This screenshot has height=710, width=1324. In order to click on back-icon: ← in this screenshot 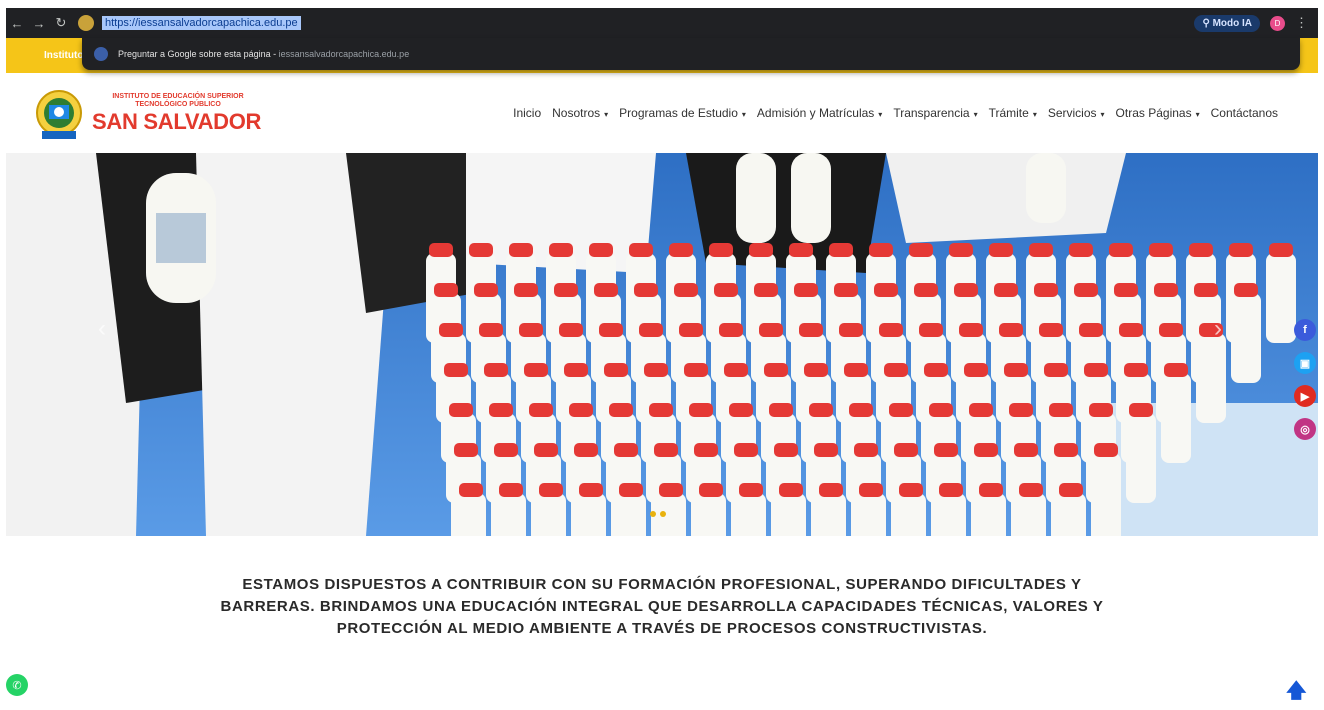, I will do `click(17, 23)`.